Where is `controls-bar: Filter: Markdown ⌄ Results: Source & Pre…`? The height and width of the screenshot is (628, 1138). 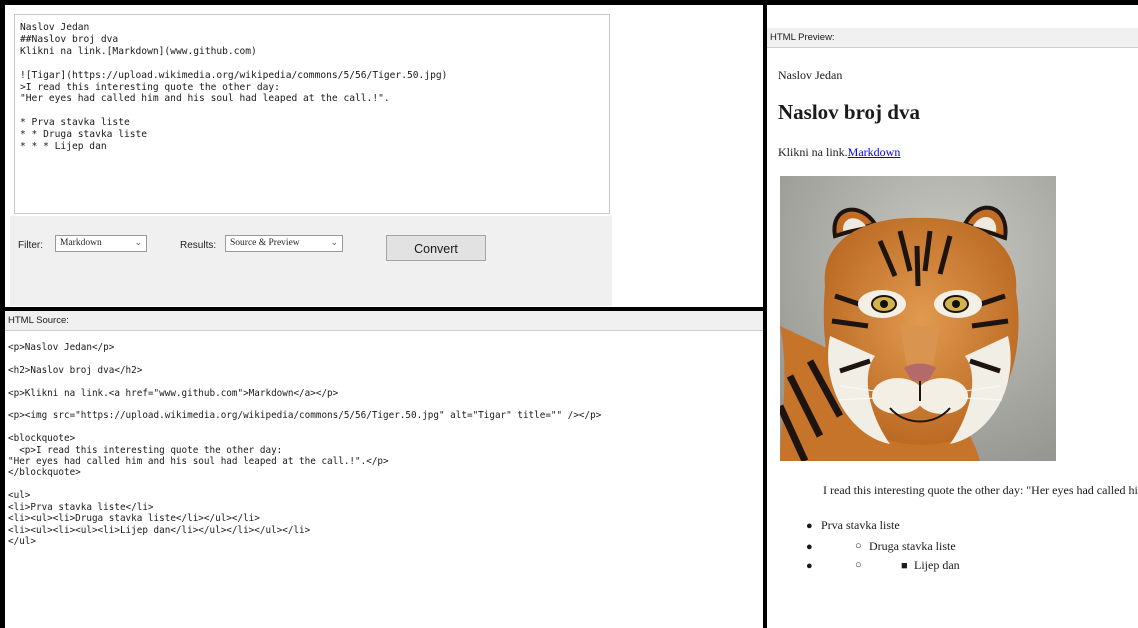 controls-bar: Filter: Markdown ⌄ Results: Source & Pre… is located at coordinates (311, 261).